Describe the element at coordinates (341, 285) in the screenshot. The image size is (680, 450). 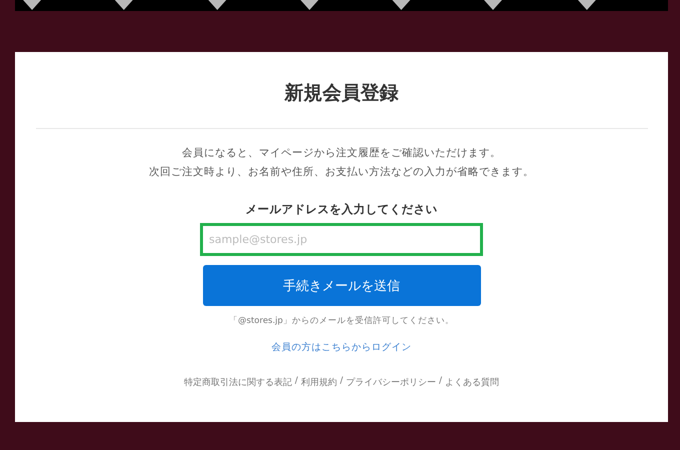
I see `submit-button: 手続きメールを送信` at that location.